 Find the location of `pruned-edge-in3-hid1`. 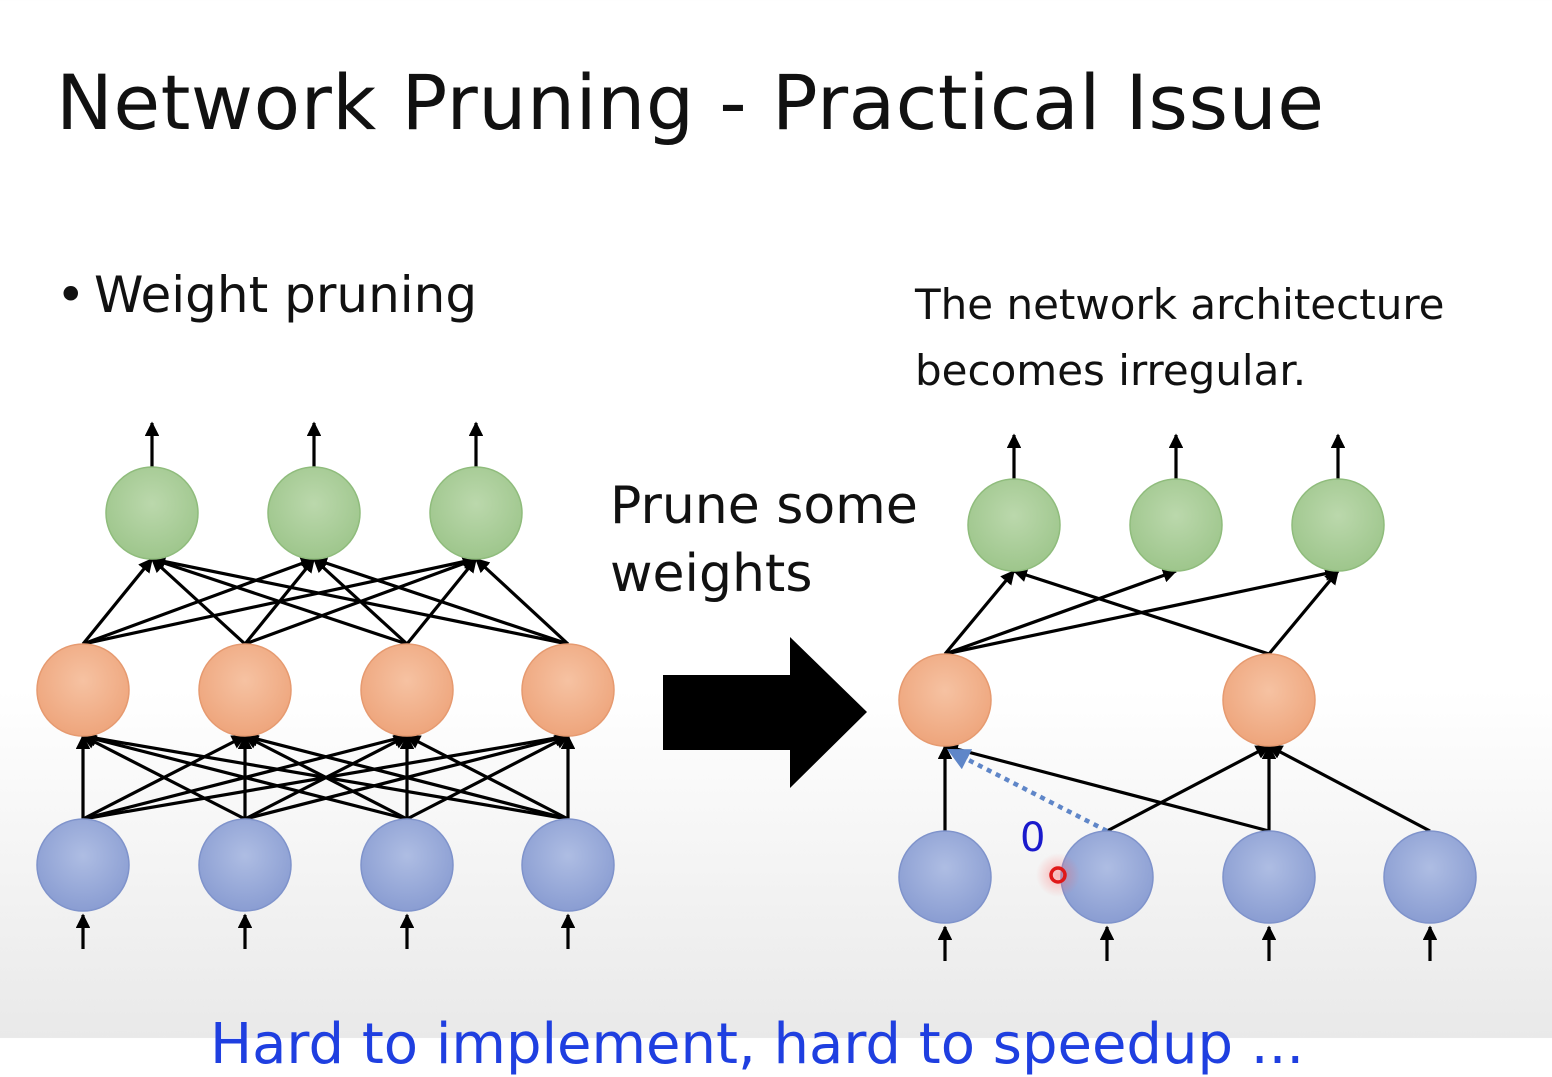

pruned-edge-in3-hid1 is located at coordinates (1349, 788).